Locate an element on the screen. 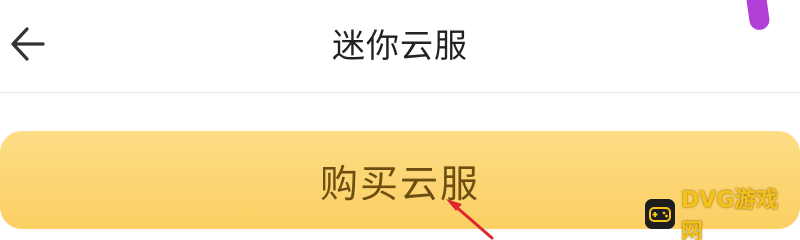 The image size is (800, 240). watermark: DVG游戏网 is located at coordinates (722, 214).